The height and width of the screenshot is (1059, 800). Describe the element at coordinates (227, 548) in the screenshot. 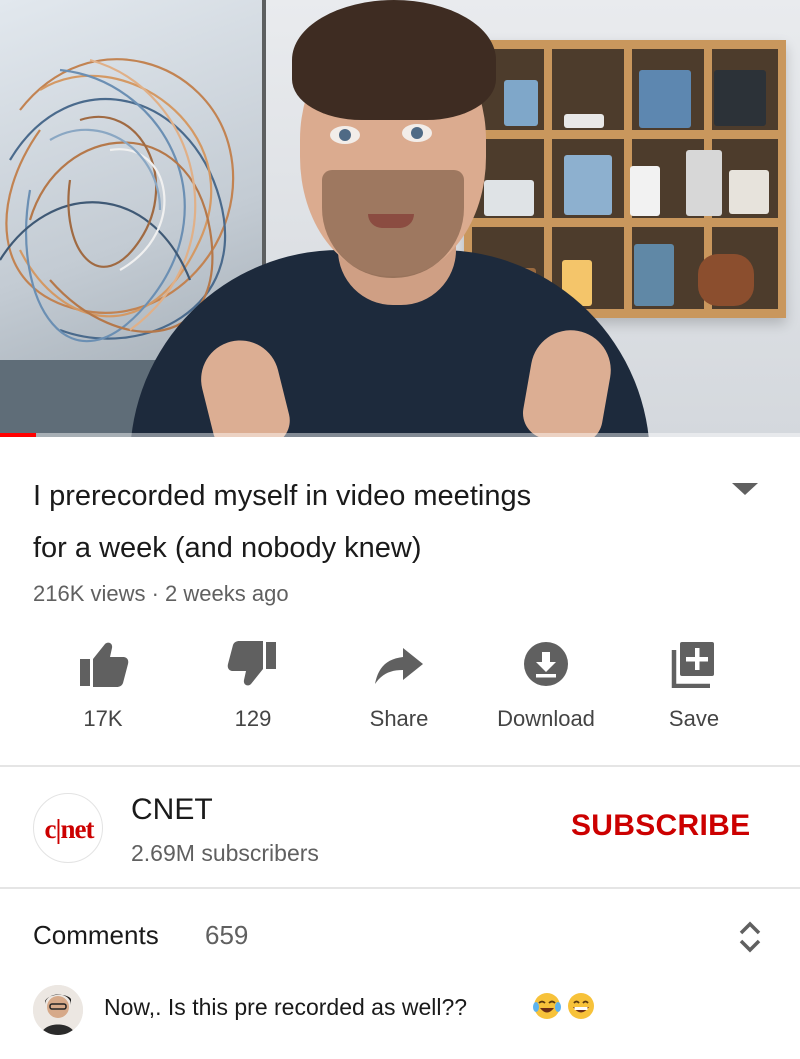

I see `video-title-line-2: for a week (and nobody knew)` at that location.